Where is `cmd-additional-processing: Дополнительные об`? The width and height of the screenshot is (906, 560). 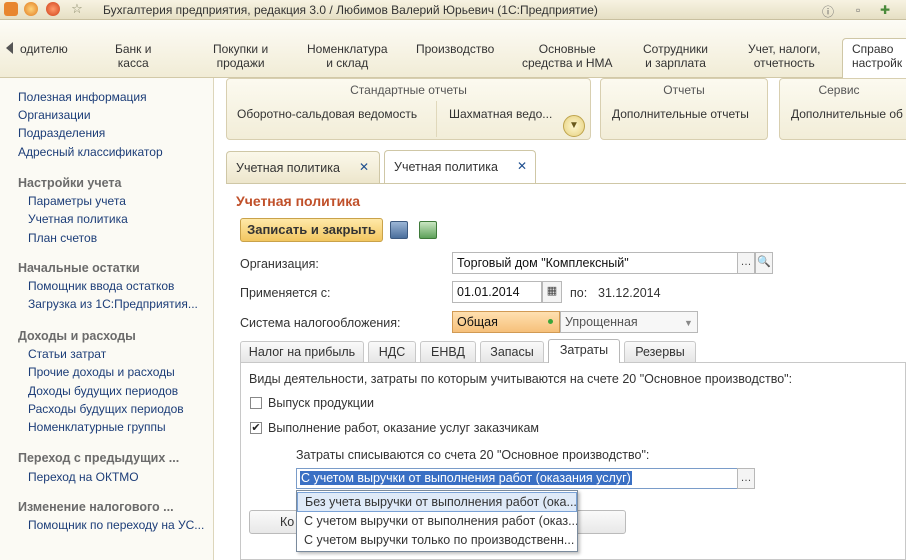
cmd-additional-processing: Дополнительные об is located at coordinates (847, 114).